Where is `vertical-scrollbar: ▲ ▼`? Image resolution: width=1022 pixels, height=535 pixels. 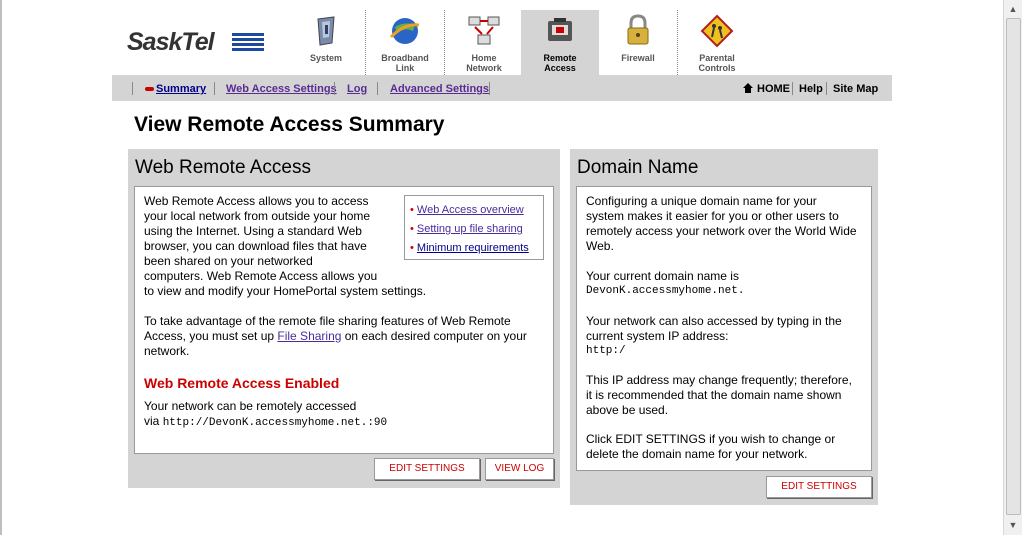 vertical-scrollbar: ▲ ▼ is located at coordinates (1012, 267).